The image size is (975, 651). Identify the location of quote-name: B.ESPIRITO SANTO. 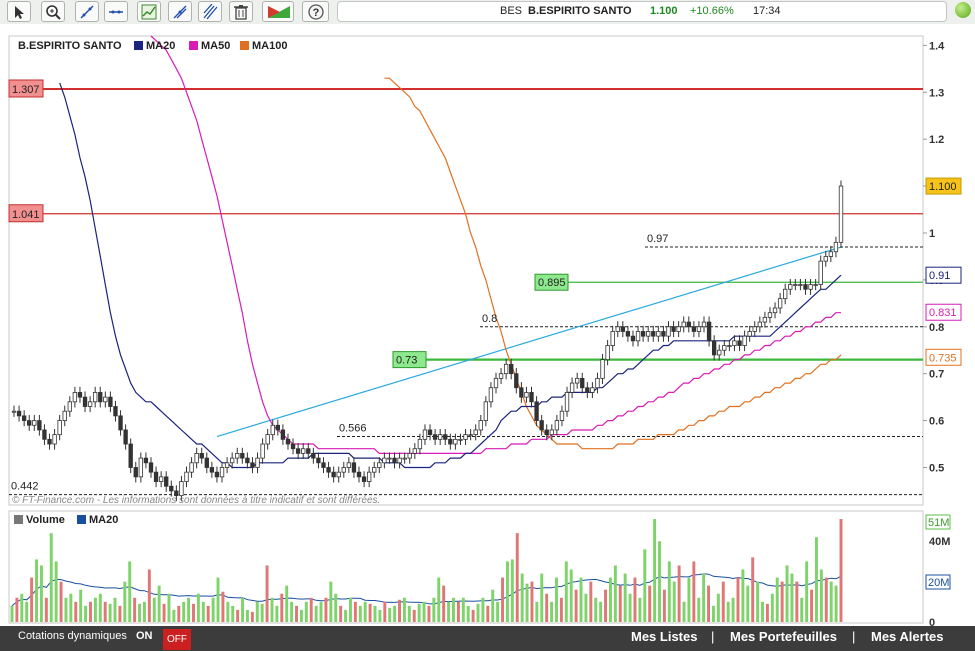
(580, 11).